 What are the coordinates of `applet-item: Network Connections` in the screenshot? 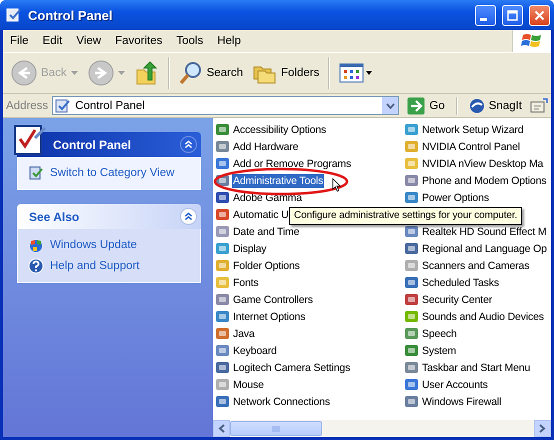 It's located at (281, 401).